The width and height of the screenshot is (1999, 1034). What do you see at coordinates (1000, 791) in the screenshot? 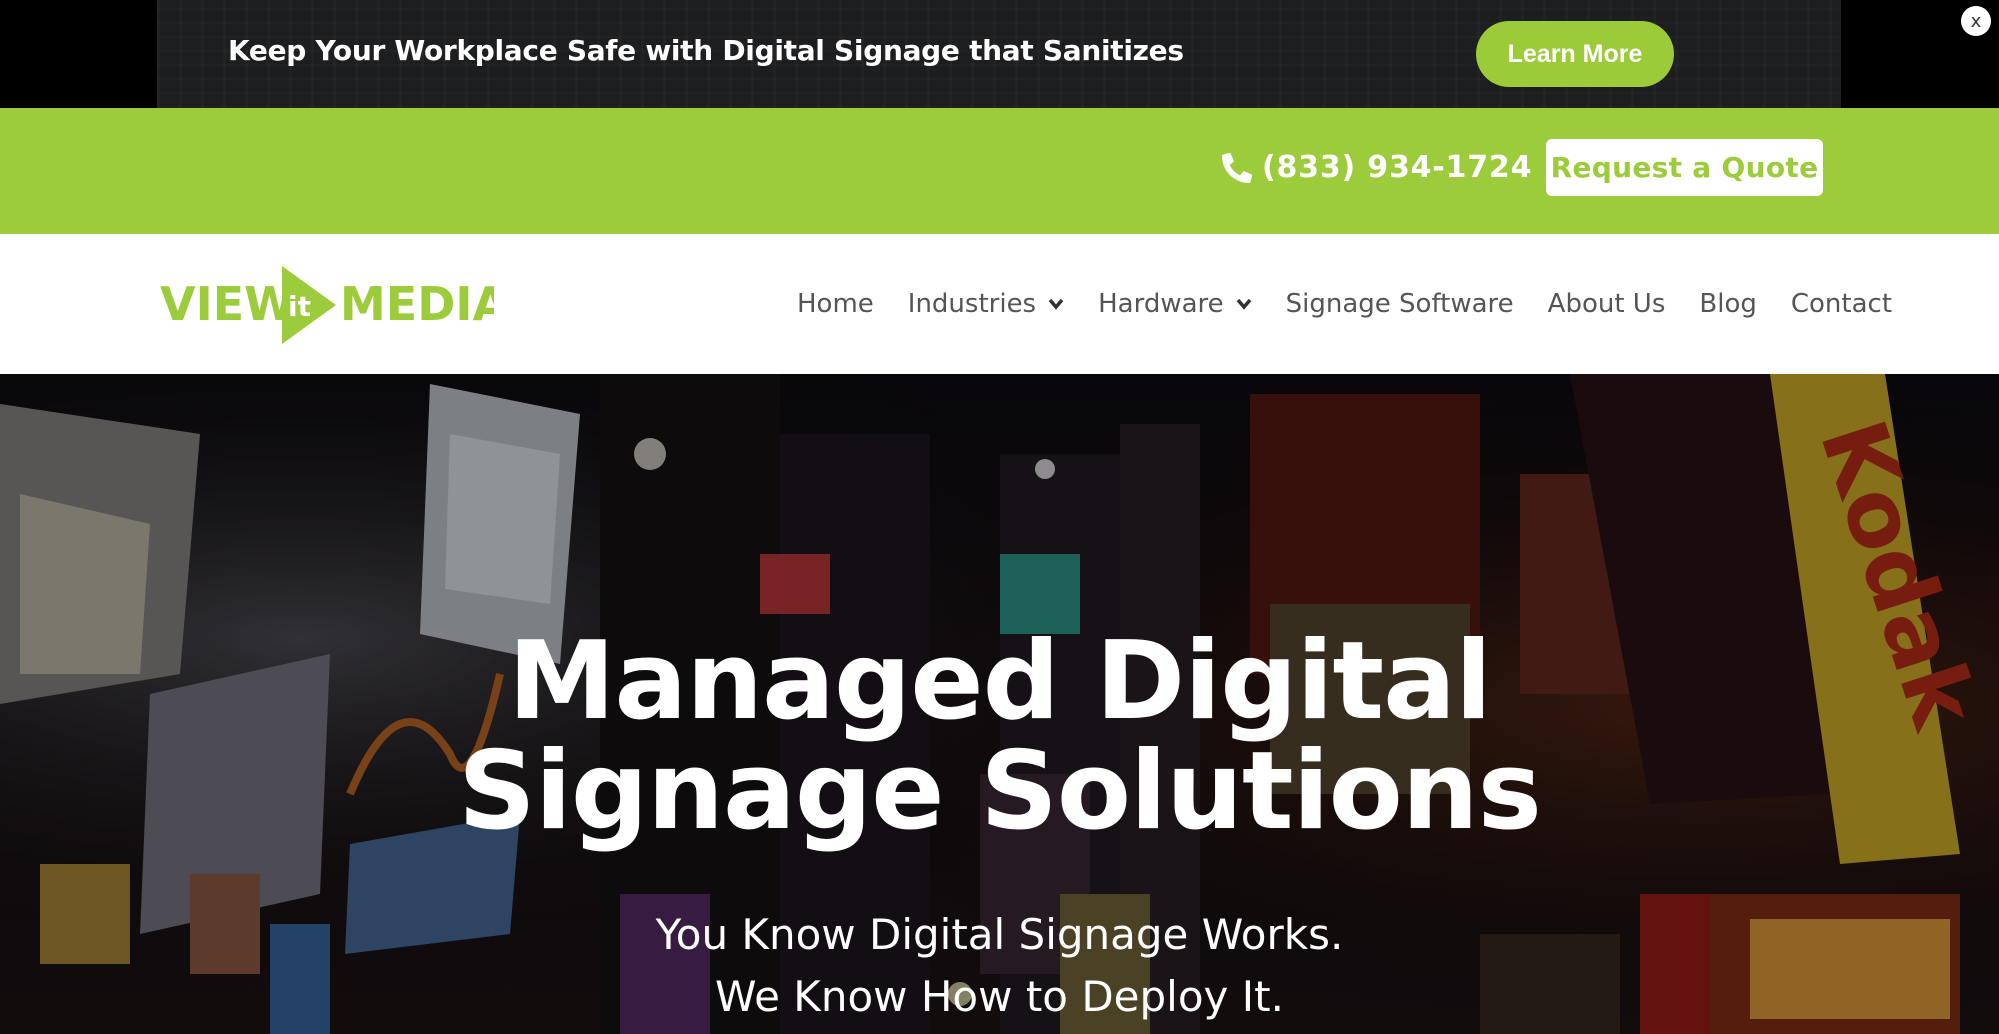
I see `hero-title-line-2: Signage Solutions` at bounding box center [1000, 791].